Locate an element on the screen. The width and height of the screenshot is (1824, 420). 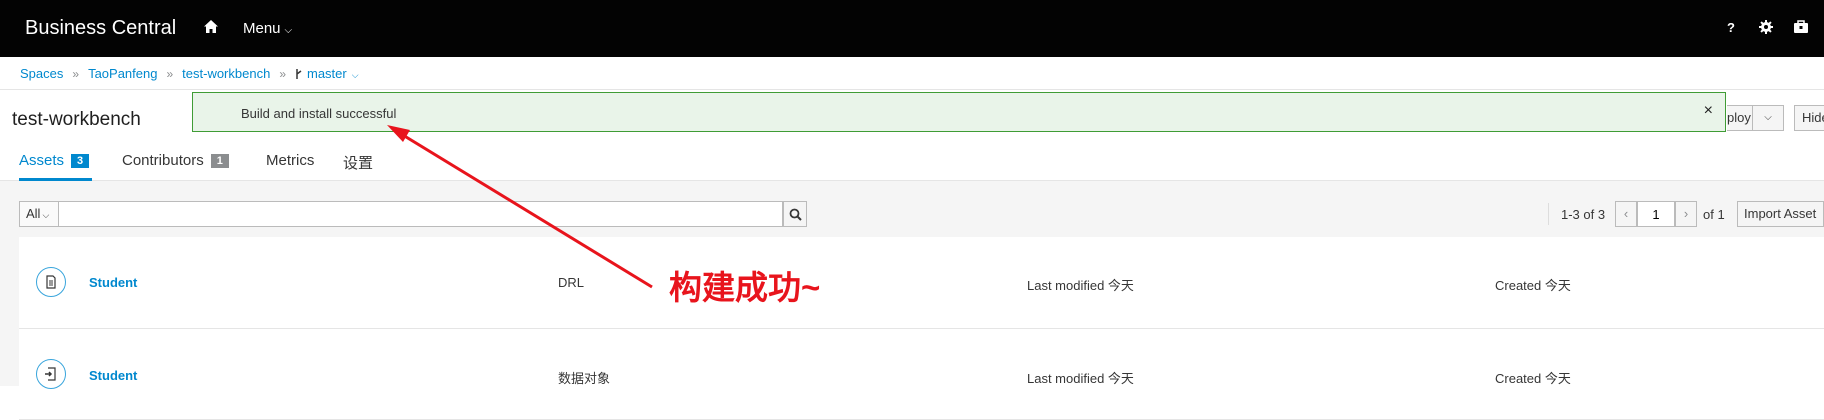
annotation-text: 构建成功~ is located at coordinates (745, 287).